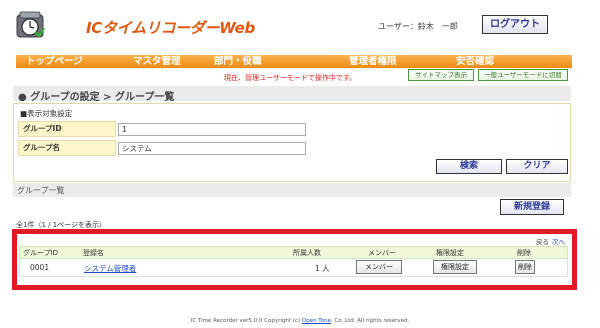 Image resolution: width=600 pixels, height=328 pixels. I want to click on user-label: ユーザー：鈴木 一郎, so click(418, 26).